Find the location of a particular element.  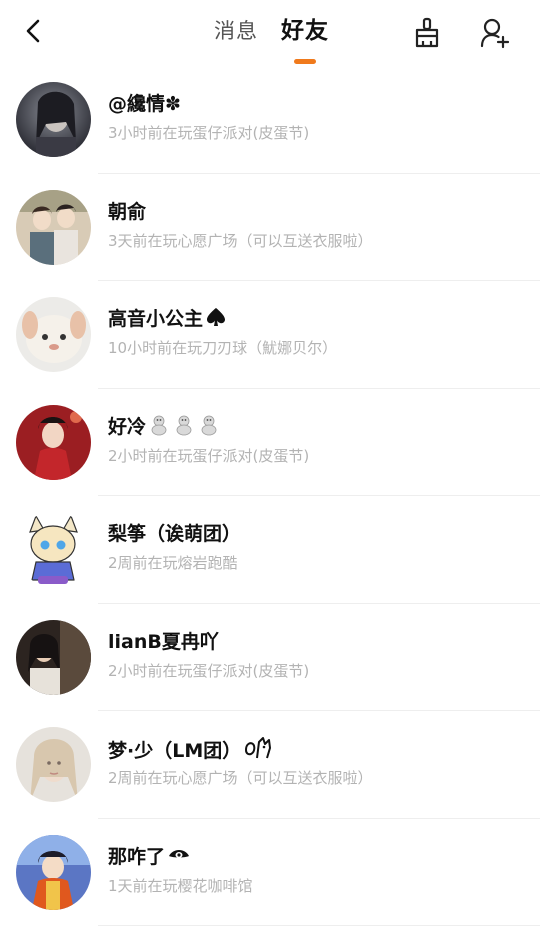

add-friend-button is located at coordinates (495, 33).